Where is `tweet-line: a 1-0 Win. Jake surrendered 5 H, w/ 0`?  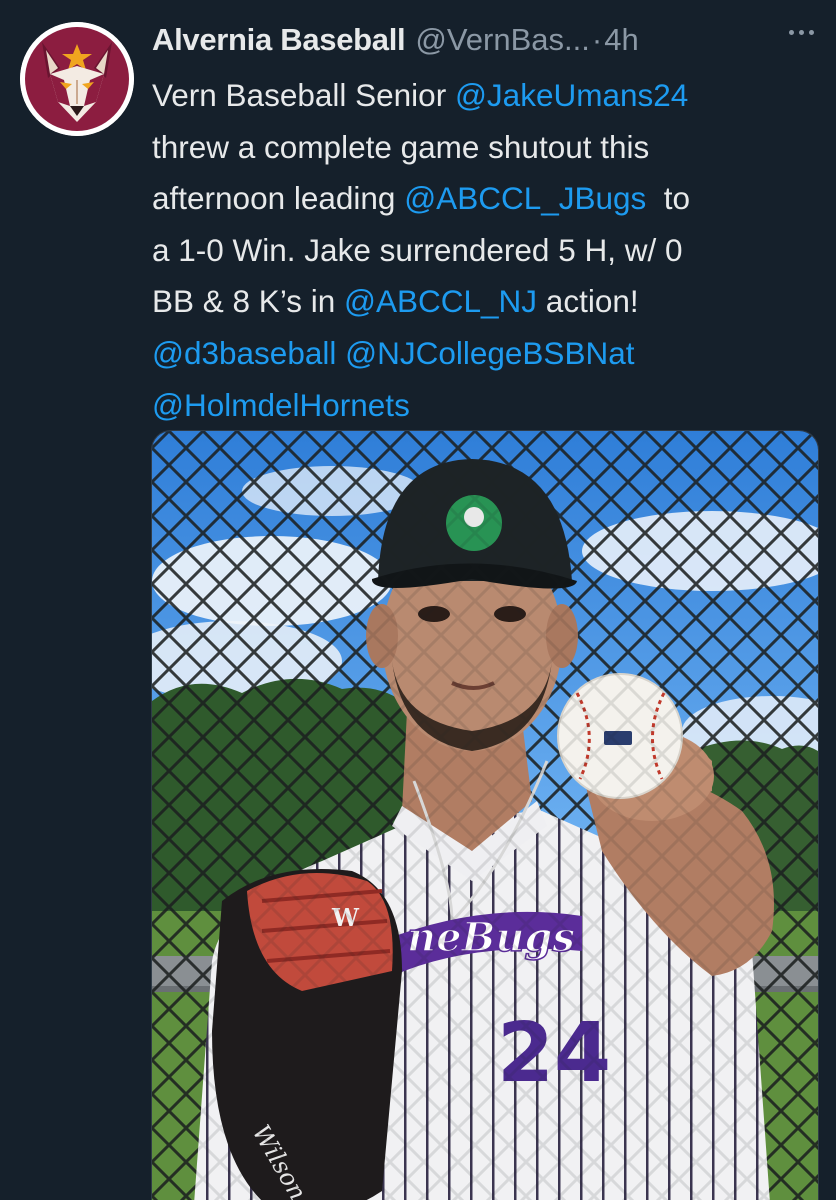
tweet-line: a 1-0 Win. Jake surrendered 5 H, w/ 0 is located at coordinates (487, 251).